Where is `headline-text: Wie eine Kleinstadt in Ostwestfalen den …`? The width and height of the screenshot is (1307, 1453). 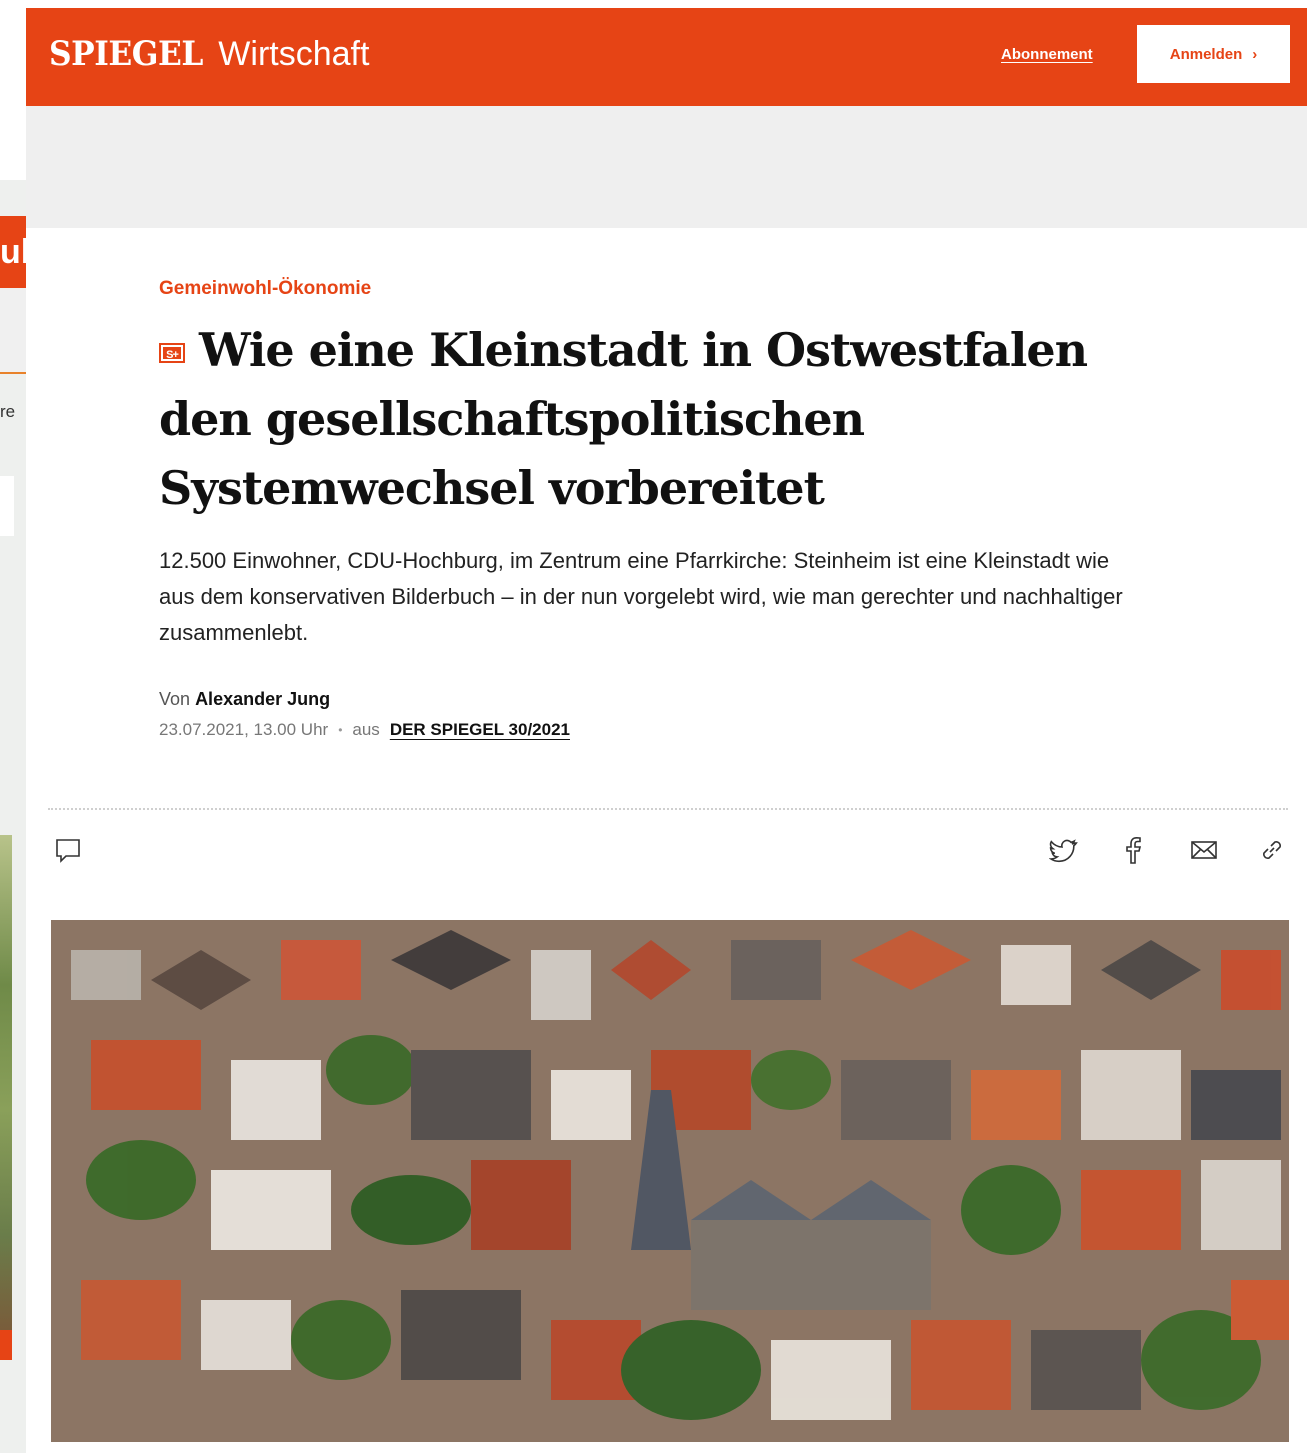
headline-text: Wie eine Kleinstadt in Ostwestfalen den … is located at coordinates (623, 419).